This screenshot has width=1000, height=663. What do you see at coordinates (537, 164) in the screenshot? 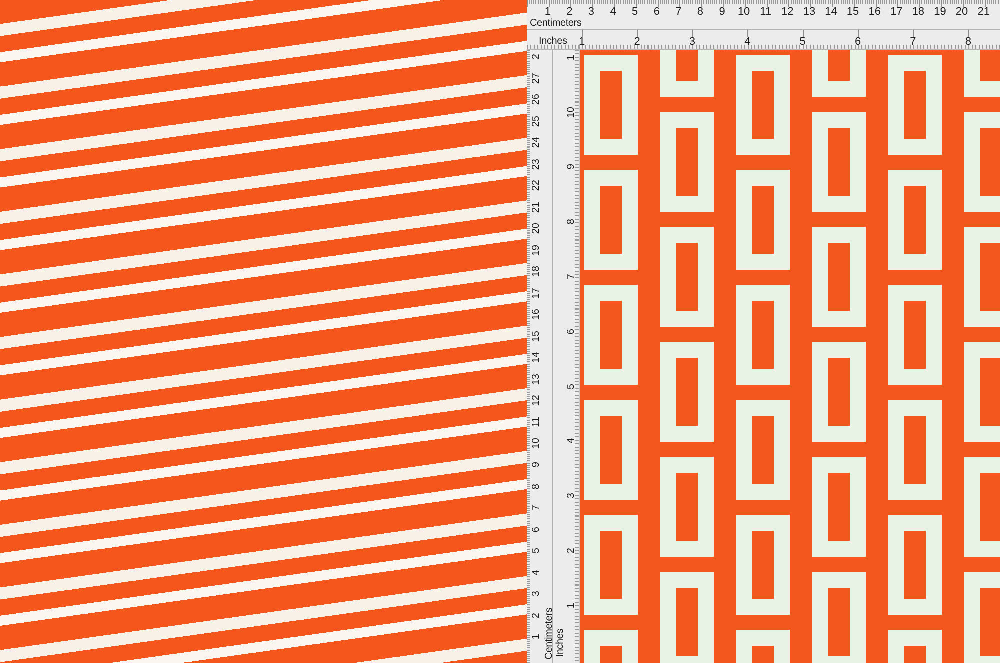
I see `cm-number: 23` at bounding box center [537, 164].